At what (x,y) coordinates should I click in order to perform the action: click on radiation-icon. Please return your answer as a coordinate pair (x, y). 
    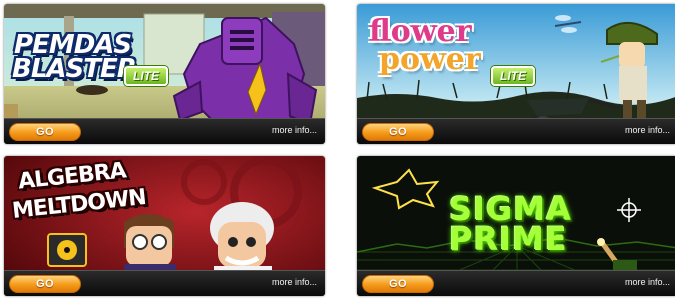
    Looking at the image, I should click on (67, 250).